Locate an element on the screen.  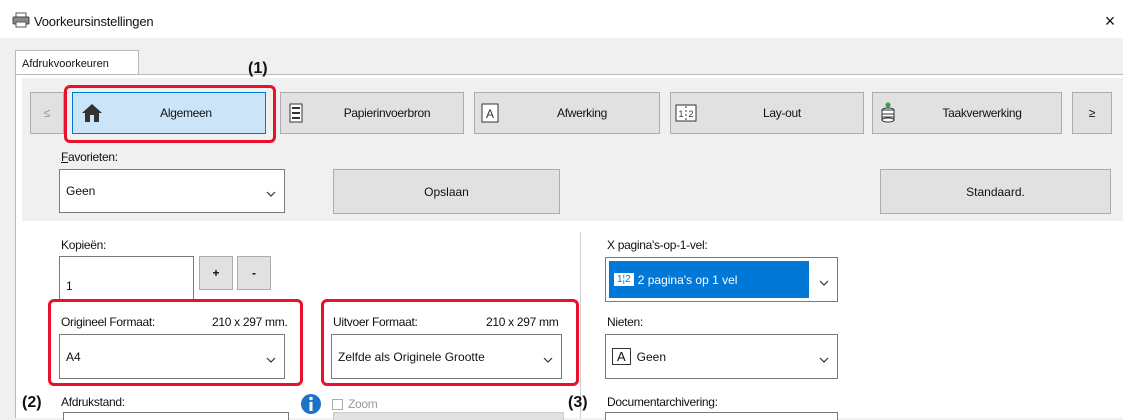
prev-icon: ≤ is located at coordinates (47, 113).